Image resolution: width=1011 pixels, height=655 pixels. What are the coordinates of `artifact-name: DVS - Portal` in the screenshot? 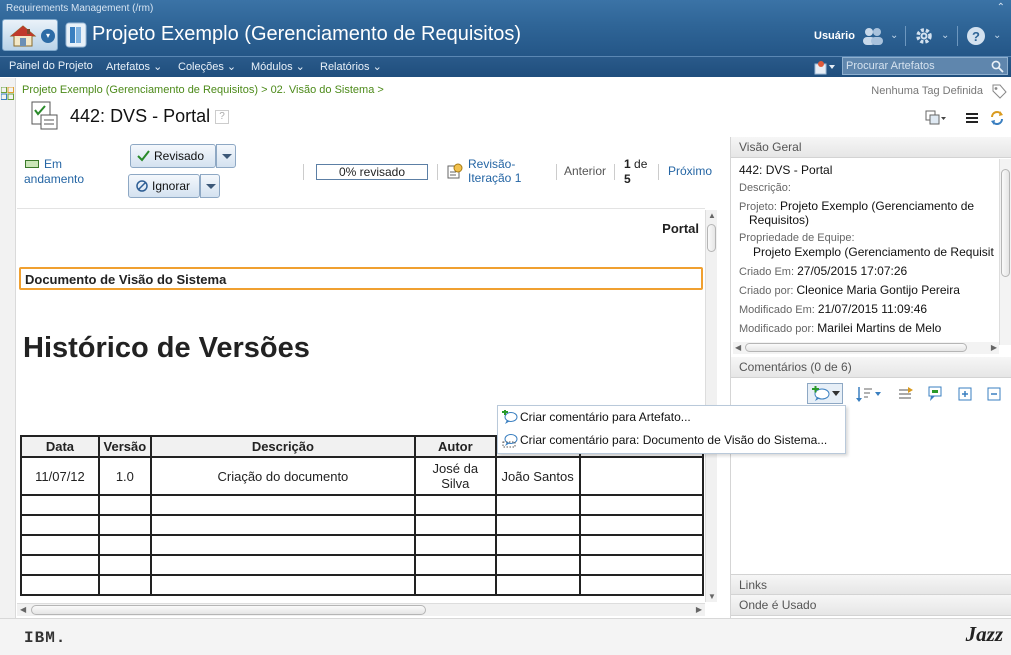 It's located at (160, 116).